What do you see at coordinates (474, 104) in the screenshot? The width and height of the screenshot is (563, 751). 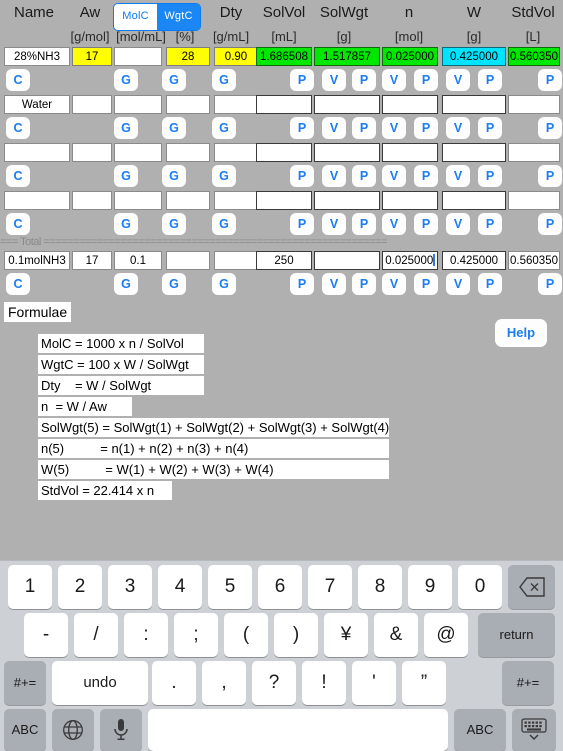 I see `cell-w-row2` at bounding box center [474, 104].